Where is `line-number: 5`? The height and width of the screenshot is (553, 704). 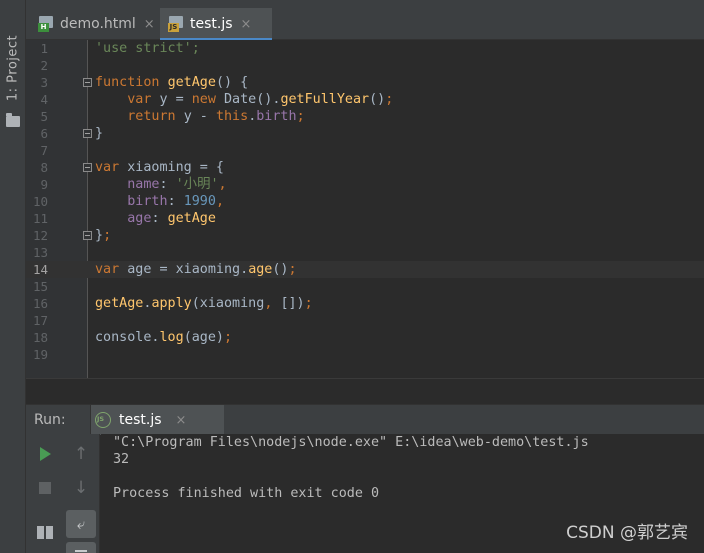 line-number: 5 is located at coordinates (44, 116).